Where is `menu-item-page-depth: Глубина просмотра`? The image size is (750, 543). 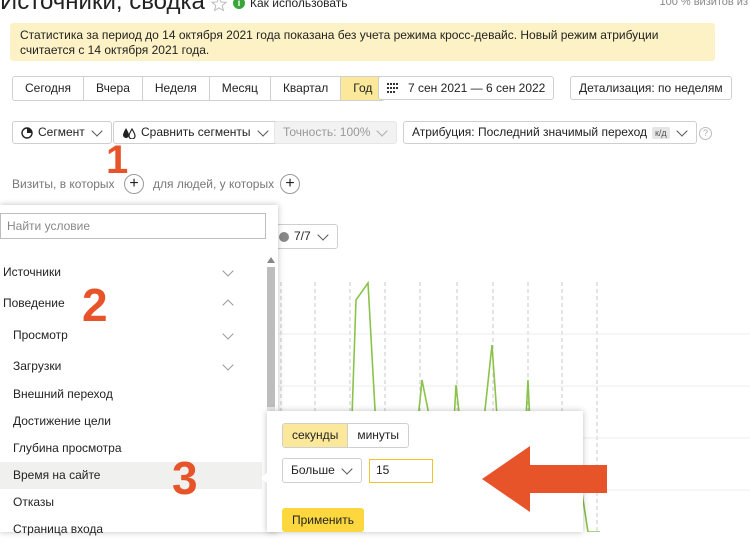
menu-item-page-depth: Глубина просмотра is located at coordinates (131, 448).